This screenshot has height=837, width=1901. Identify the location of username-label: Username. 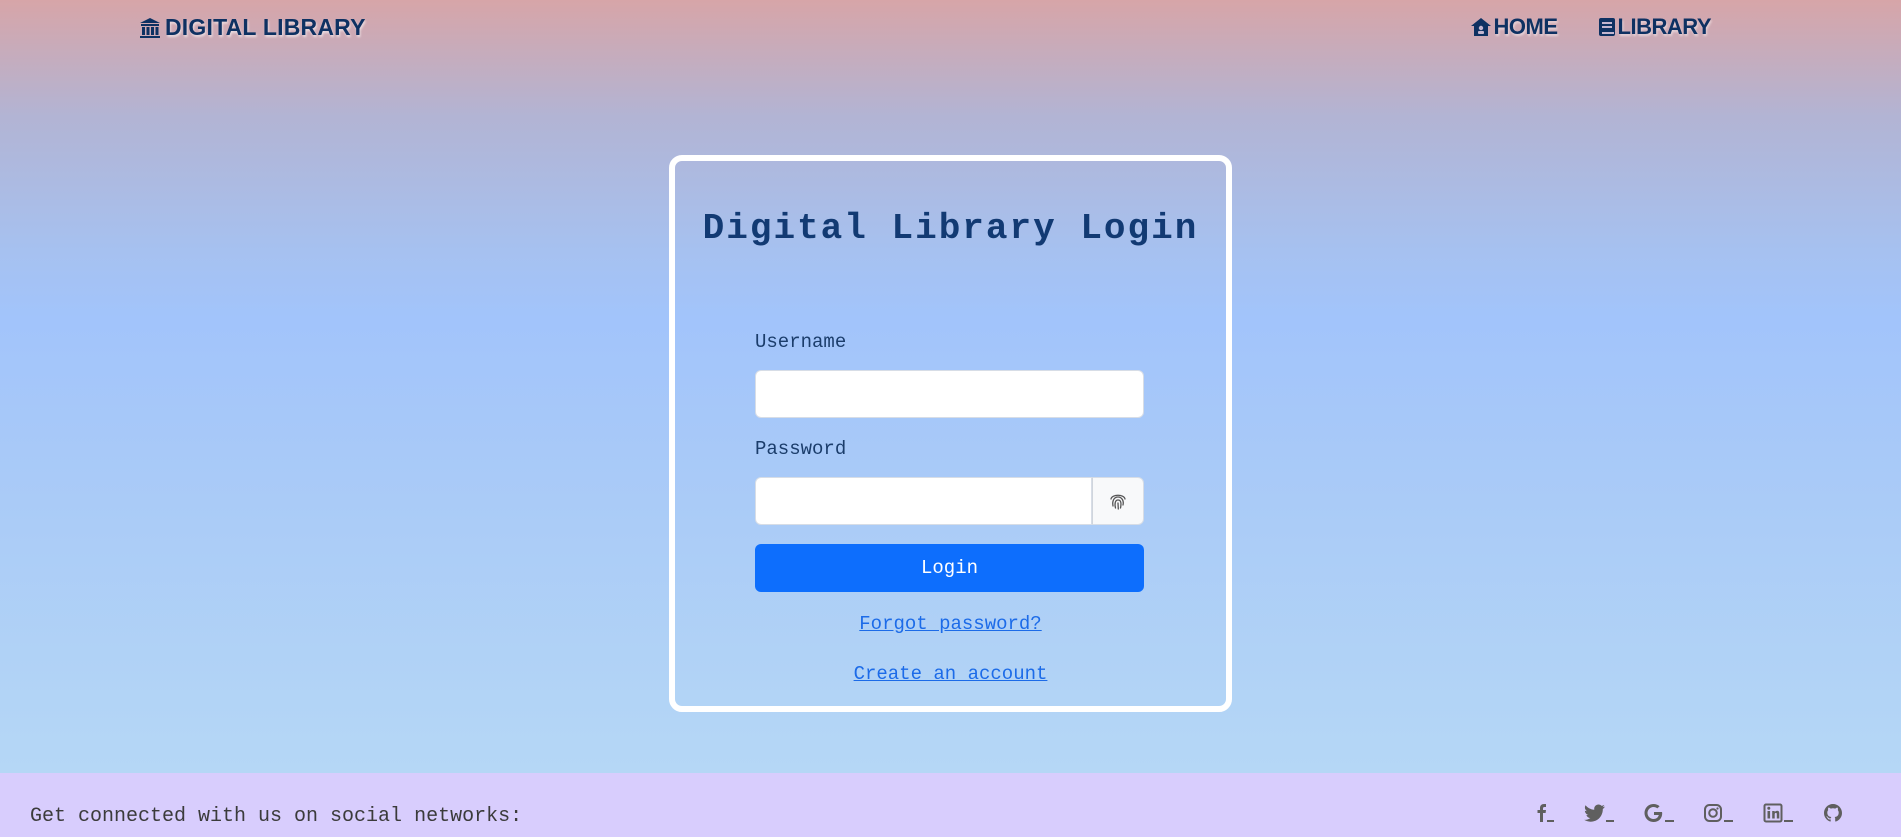
(801, 342).